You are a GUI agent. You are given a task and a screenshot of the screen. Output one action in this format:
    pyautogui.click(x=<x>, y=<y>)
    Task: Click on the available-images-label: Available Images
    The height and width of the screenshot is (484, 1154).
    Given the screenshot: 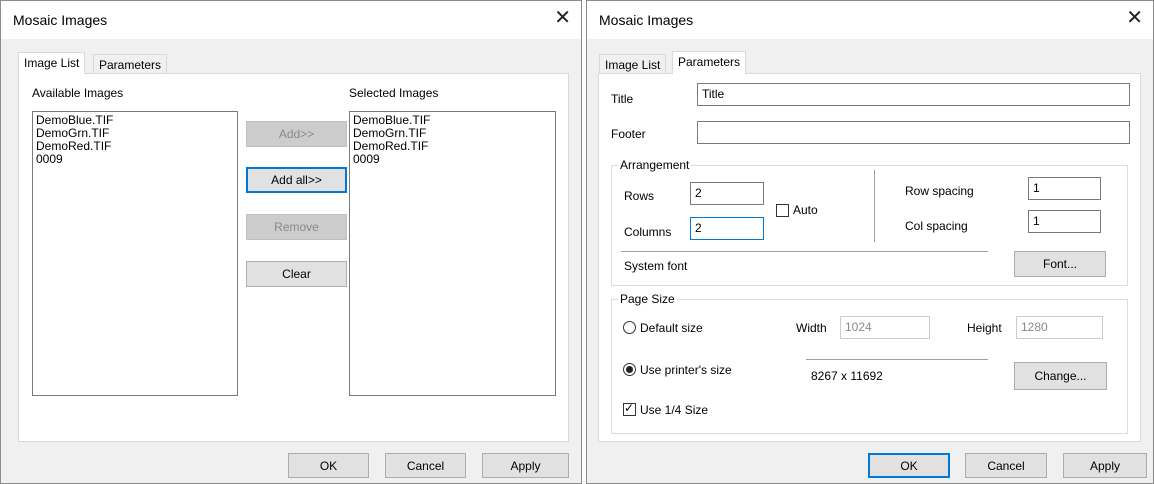 What is the action you would take?
    pyautogui.click(x=78, y=93)
    